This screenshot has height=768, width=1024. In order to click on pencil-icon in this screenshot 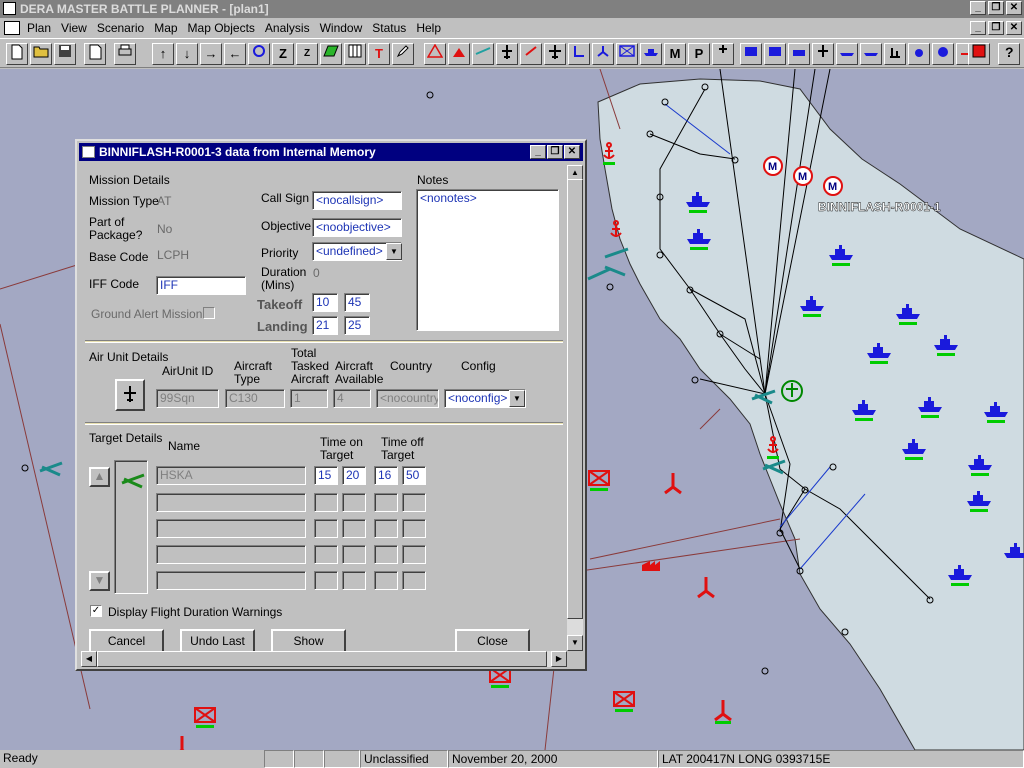, I will do `click(403, 54)`.